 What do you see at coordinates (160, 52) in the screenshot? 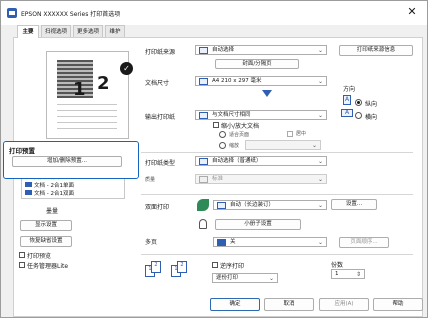
I see `paper-source-label: 打印纸来源` at bounding box center [160, 52].